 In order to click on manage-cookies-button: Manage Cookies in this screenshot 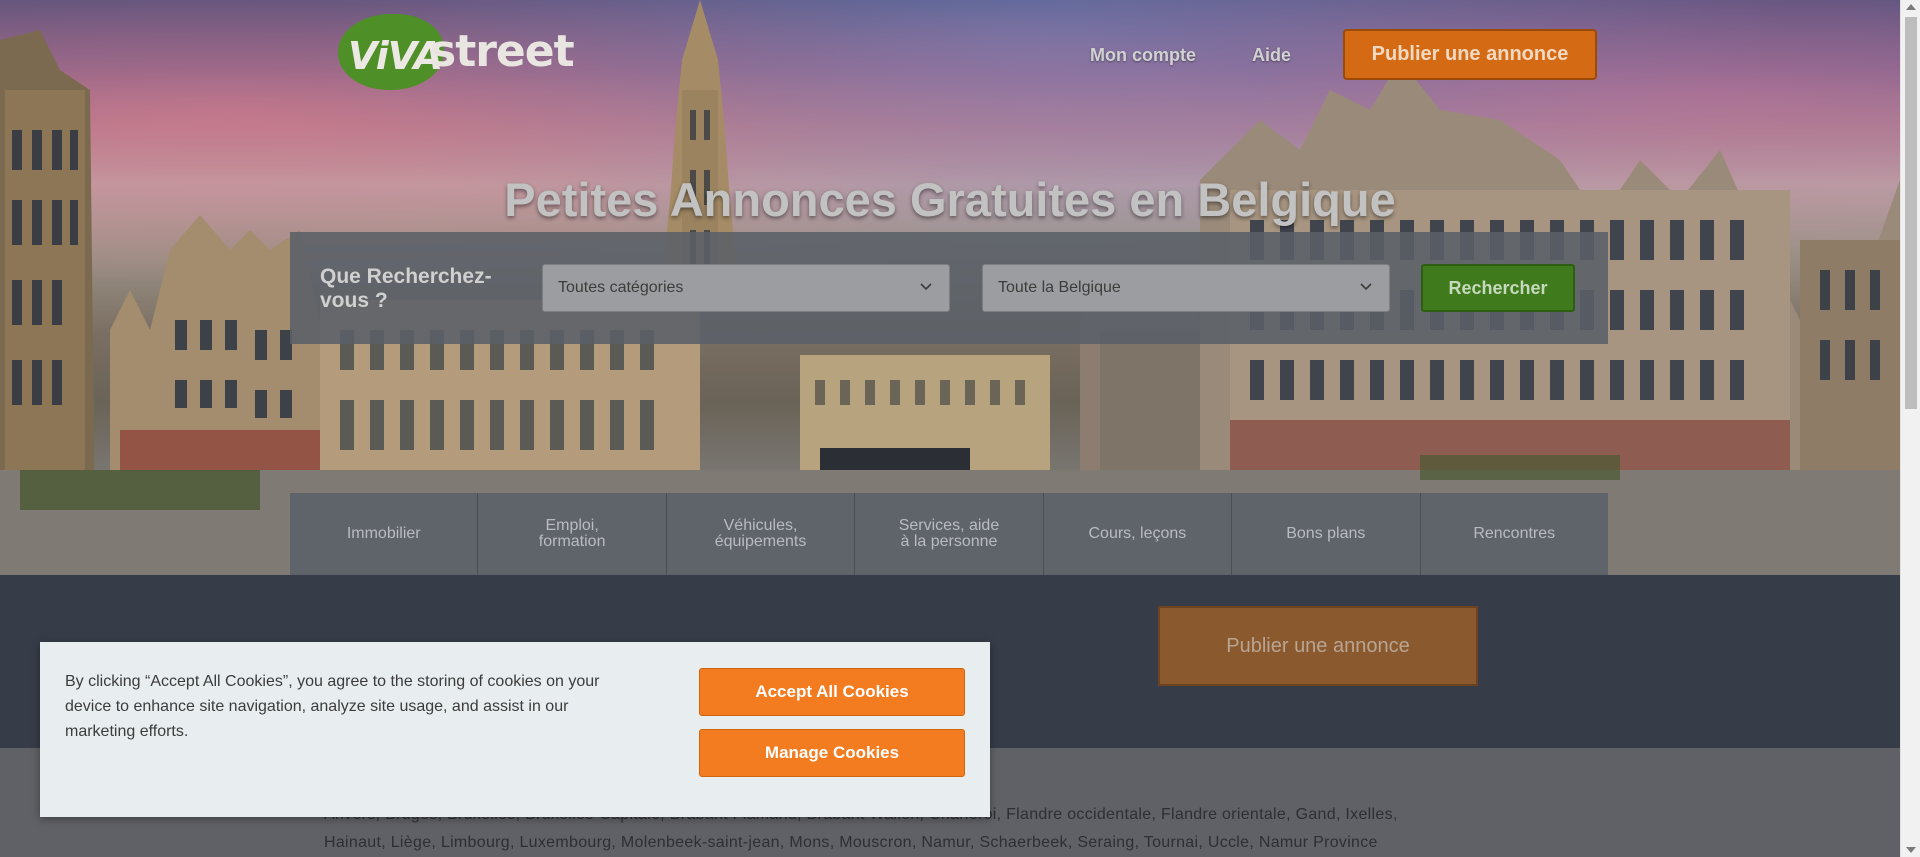, I will do `click(832, 753)`.